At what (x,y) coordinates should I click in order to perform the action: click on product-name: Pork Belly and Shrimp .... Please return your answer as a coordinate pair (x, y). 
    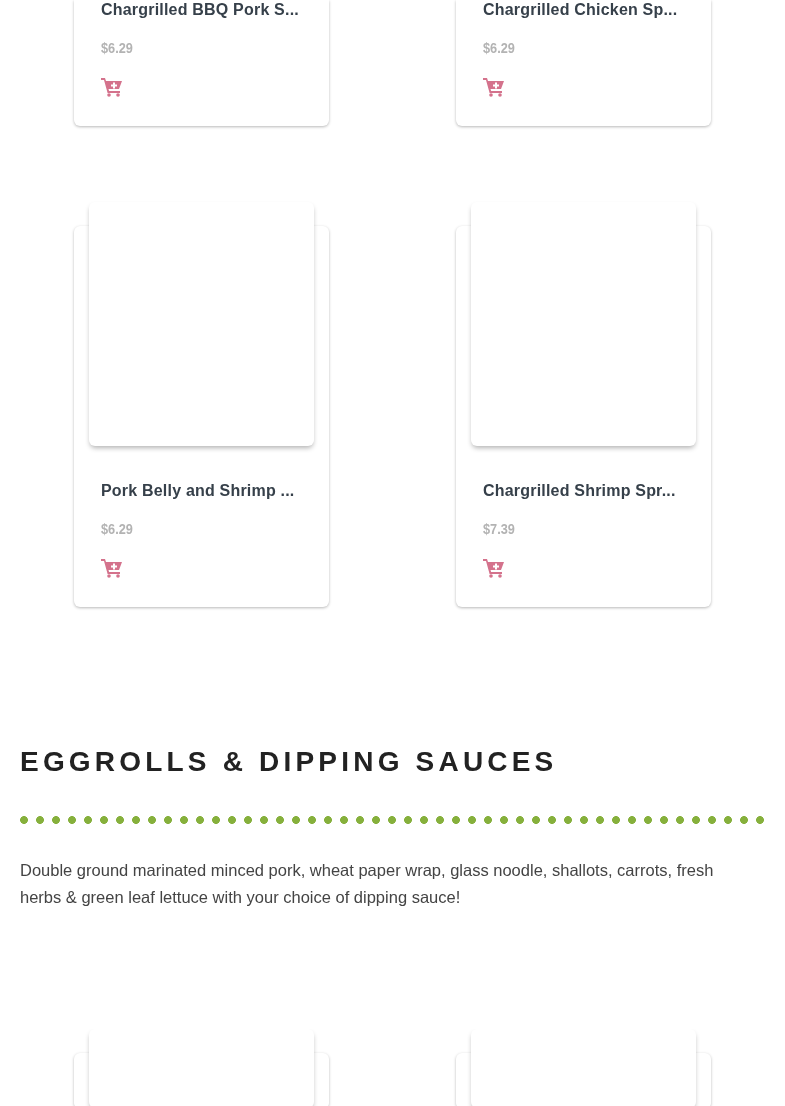
    Looking at the image, I should click on (198, 491).